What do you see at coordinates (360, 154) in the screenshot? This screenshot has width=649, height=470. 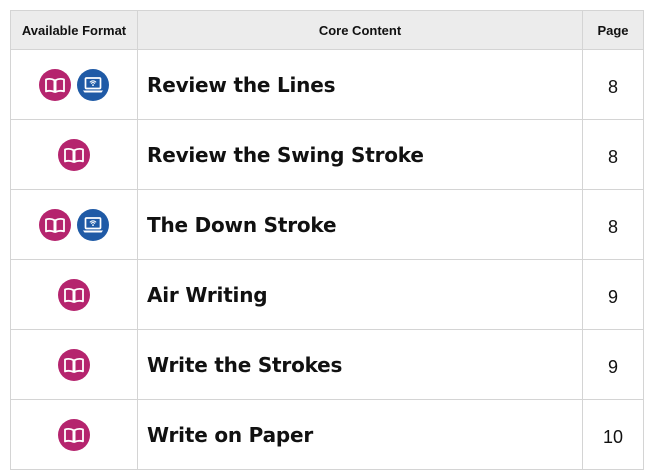 I see `core-content-cell: Review the Swing Stroke` at bounding box center [360, 154].